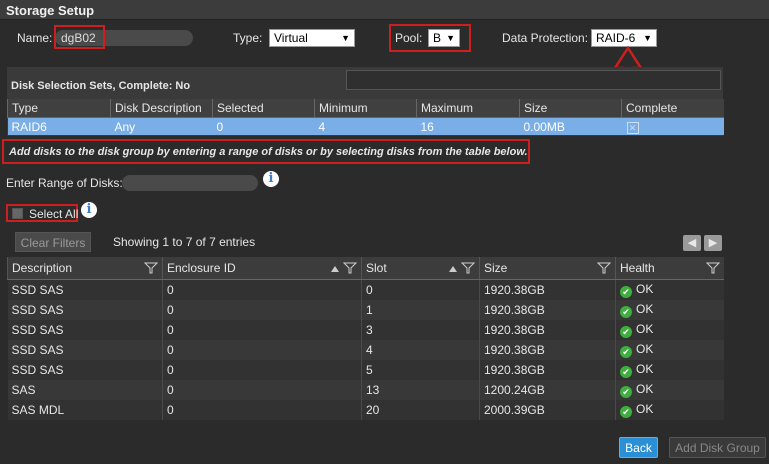 The height and width of the screenshot is (464, 769). Describe the element at coordinates (263, 108) in the screenshot. I see `col-selected: Selected` at that location.